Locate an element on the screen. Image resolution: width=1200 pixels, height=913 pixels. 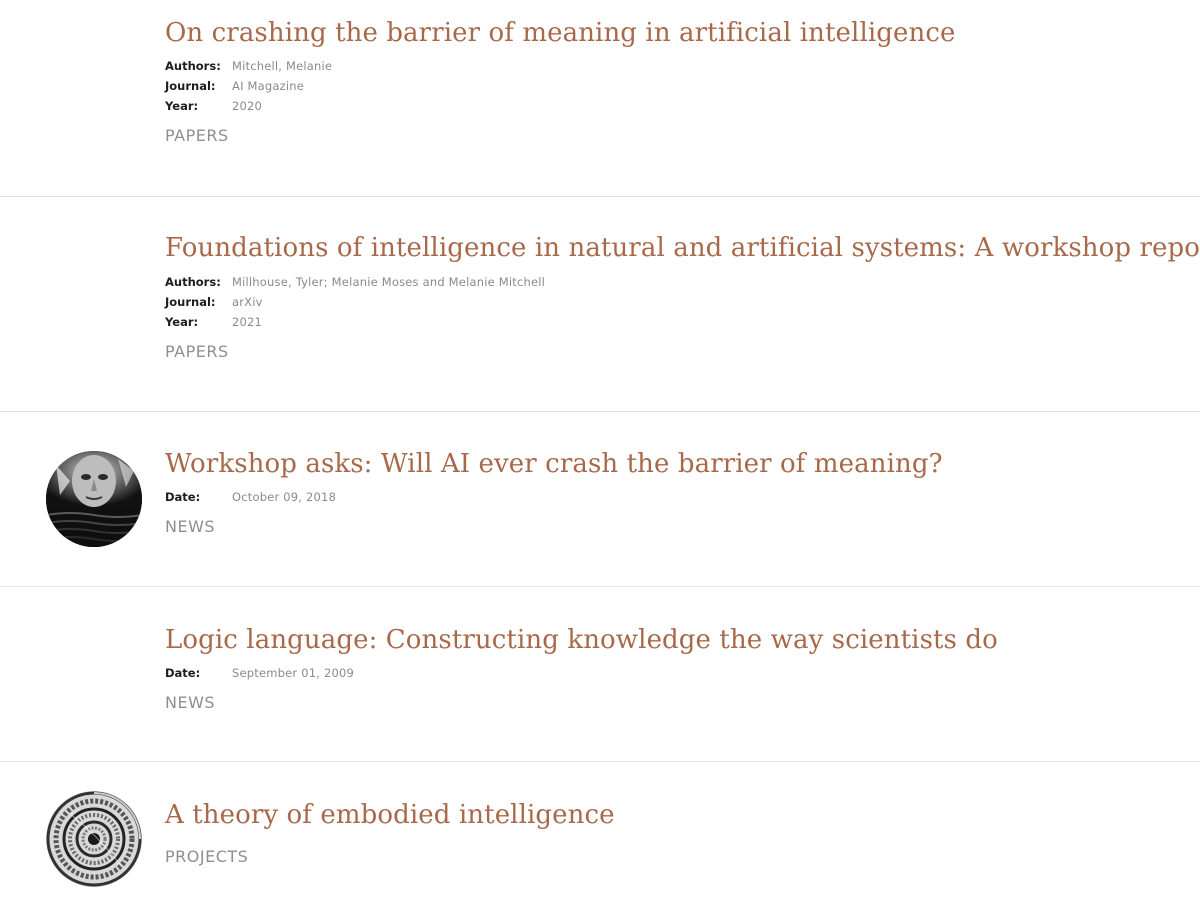
meta-value: 2021 is located at coordinates (247, 322).